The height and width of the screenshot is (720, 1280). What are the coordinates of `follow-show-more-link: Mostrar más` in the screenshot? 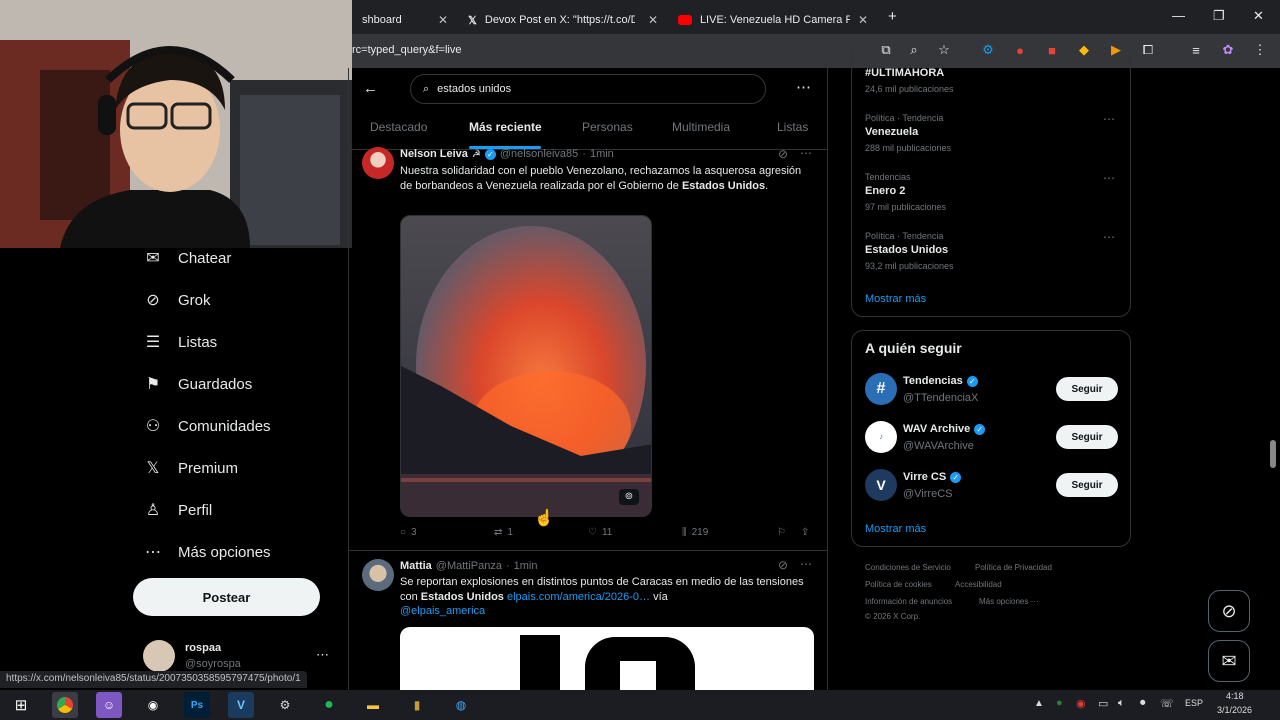 It's located at (895, 529).